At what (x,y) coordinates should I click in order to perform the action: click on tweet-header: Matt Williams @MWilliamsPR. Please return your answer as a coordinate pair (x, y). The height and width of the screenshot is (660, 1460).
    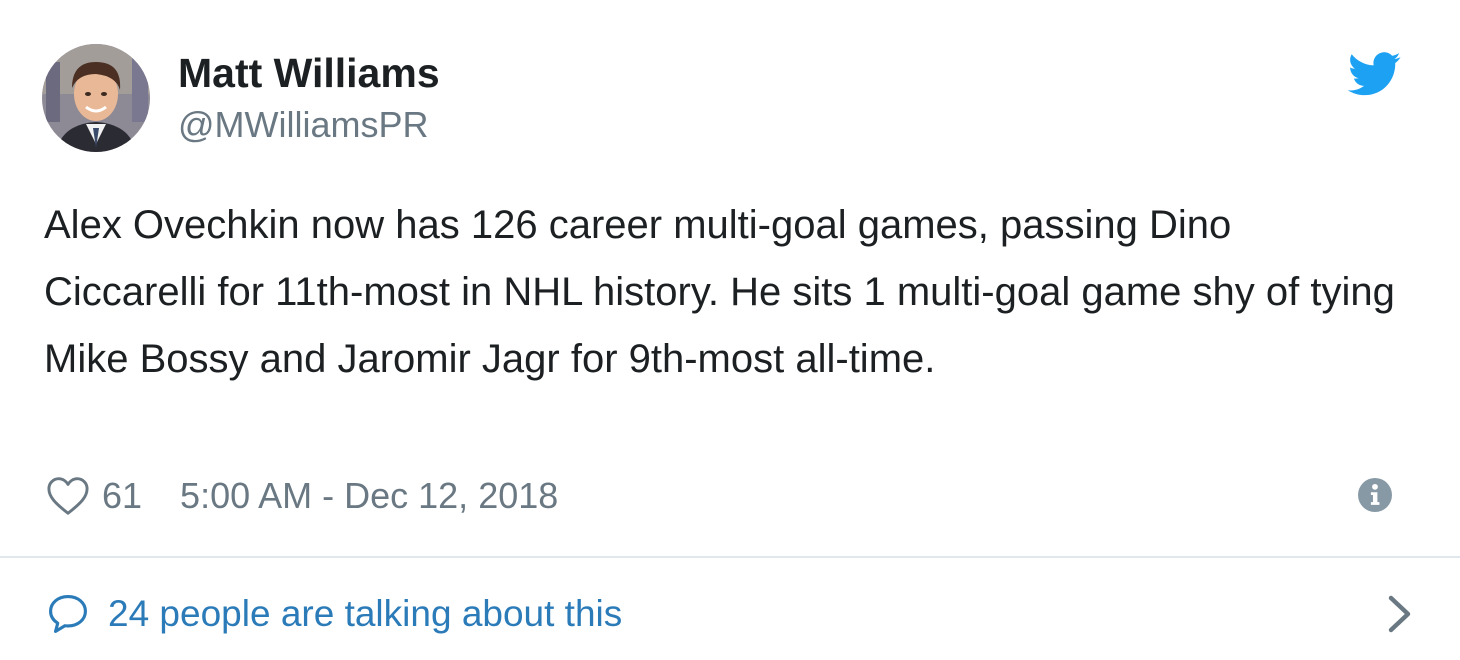
    Looking at the image, I should click on (241, 98).